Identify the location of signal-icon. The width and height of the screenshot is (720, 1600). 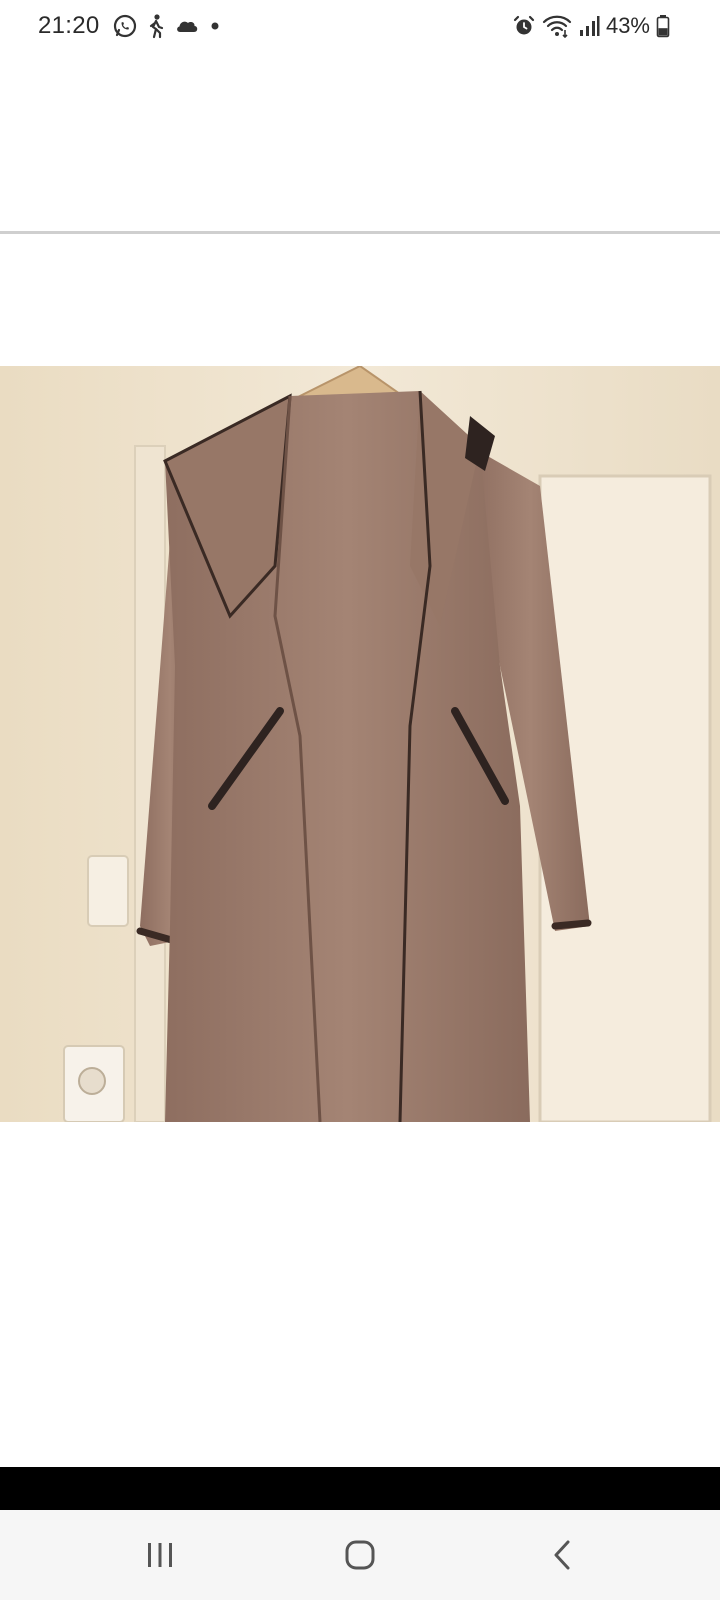
(589, 26).